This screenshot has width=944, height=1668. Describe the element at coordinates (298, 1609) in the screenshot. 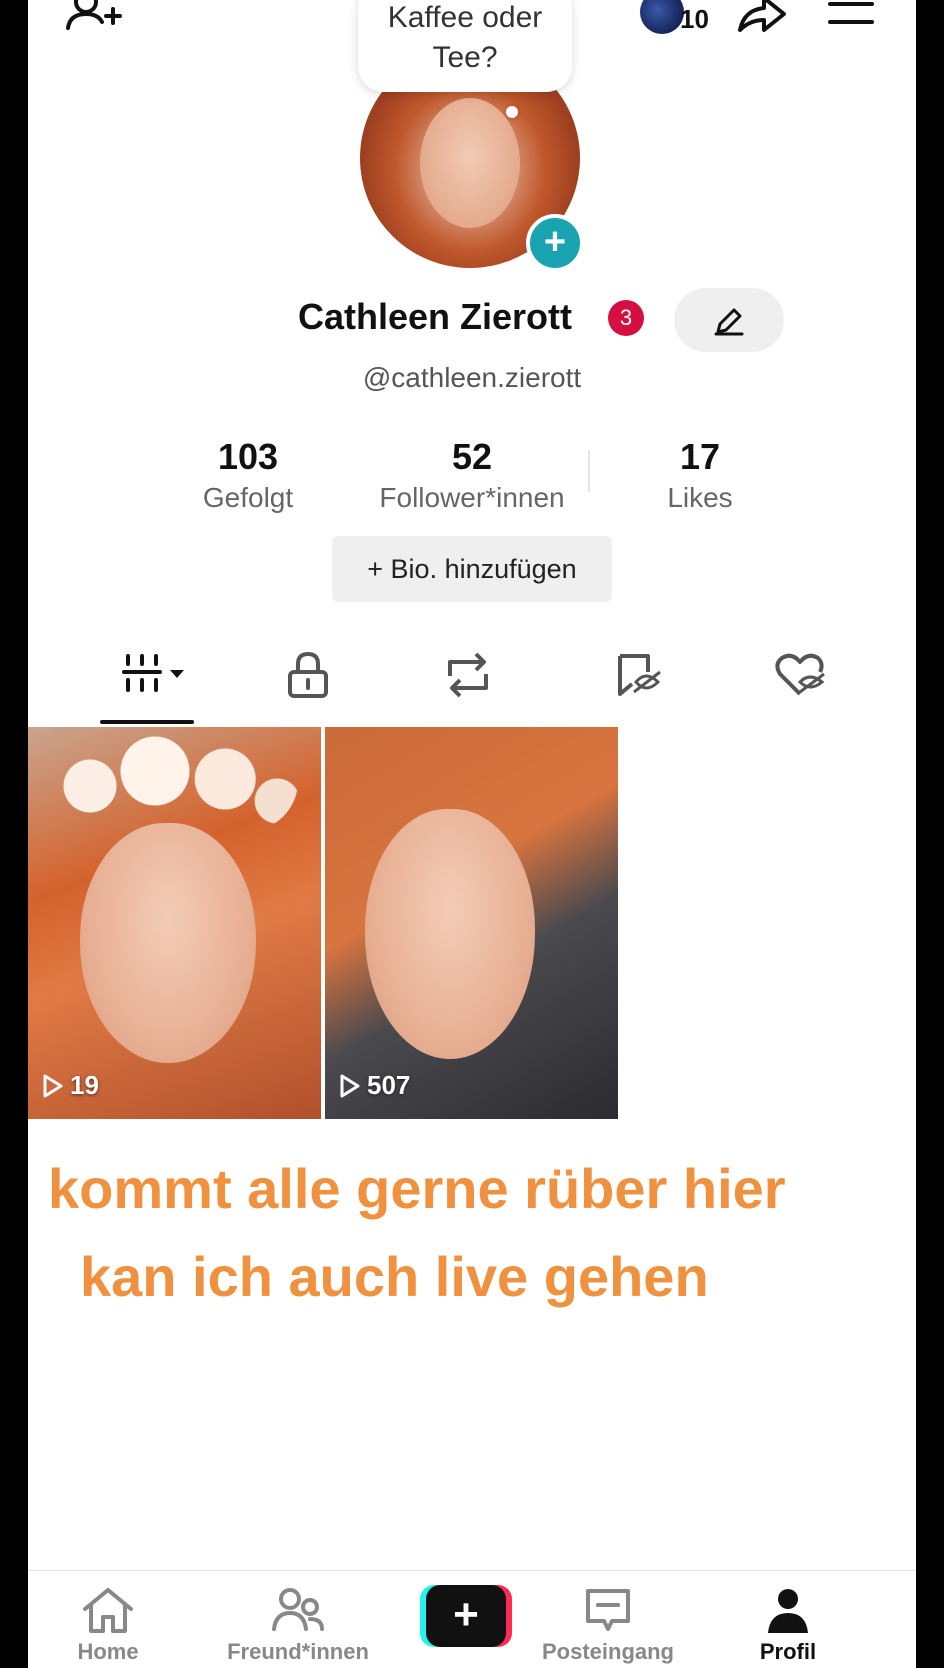

I see `friends-icon` at that location.